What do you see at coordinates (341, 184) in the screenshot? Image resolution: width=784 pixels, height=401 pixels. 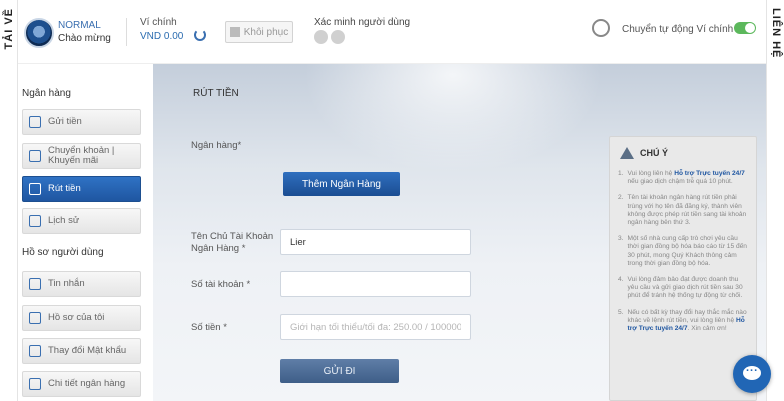 I see `add-bank-button: Thêm Ngân Hàng` at bounding box center [341, 184].